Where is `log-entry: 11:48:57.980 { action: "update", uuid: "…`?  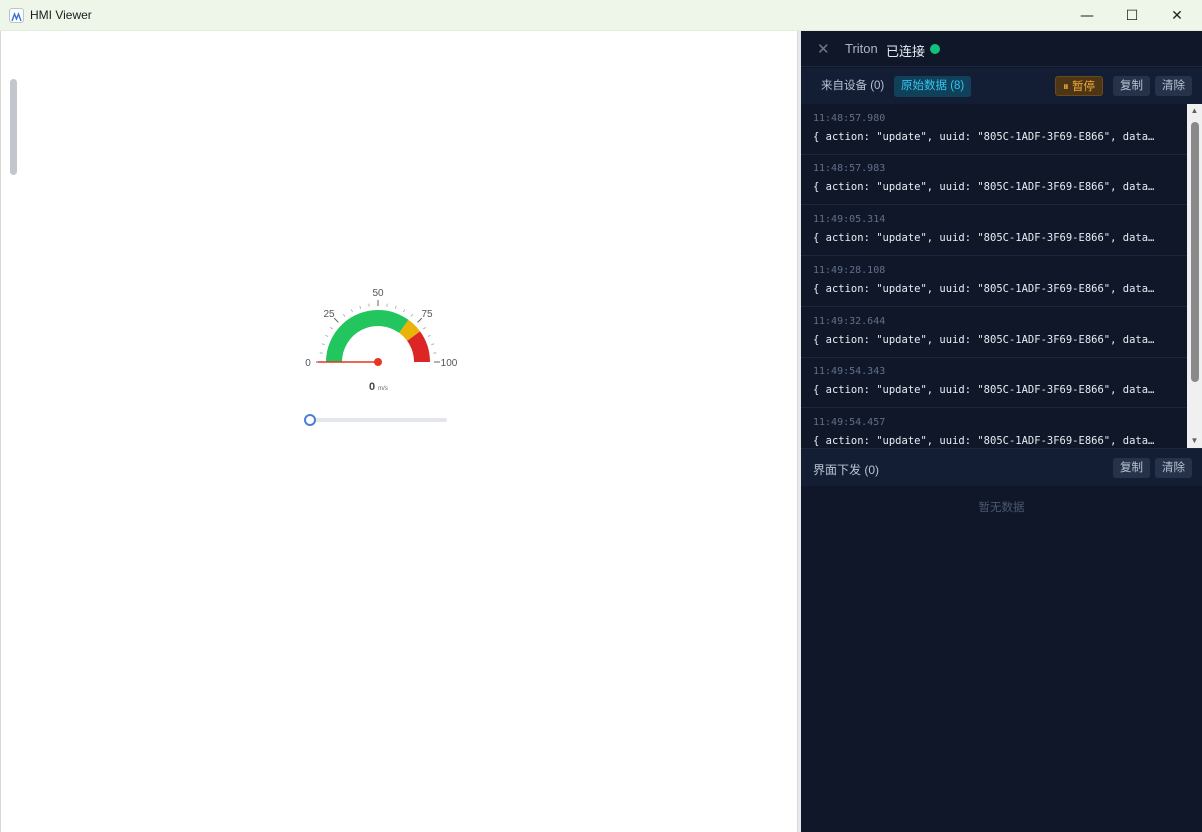
log-entry: 11:48:57.980 { action: "update", uuid: "… is located at coordinates (994, 129).